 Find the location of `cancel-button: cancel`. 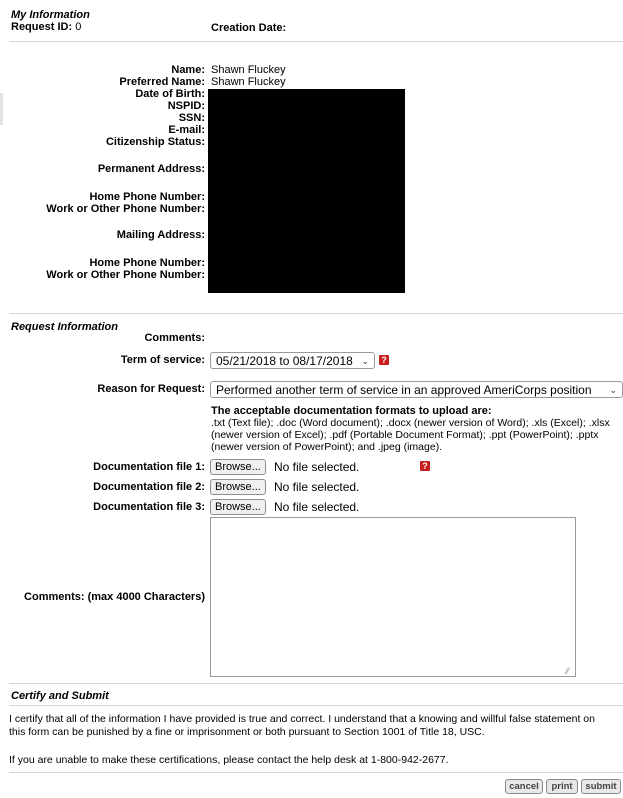

cancel-button: cancel is located at coordinates (524, 786).